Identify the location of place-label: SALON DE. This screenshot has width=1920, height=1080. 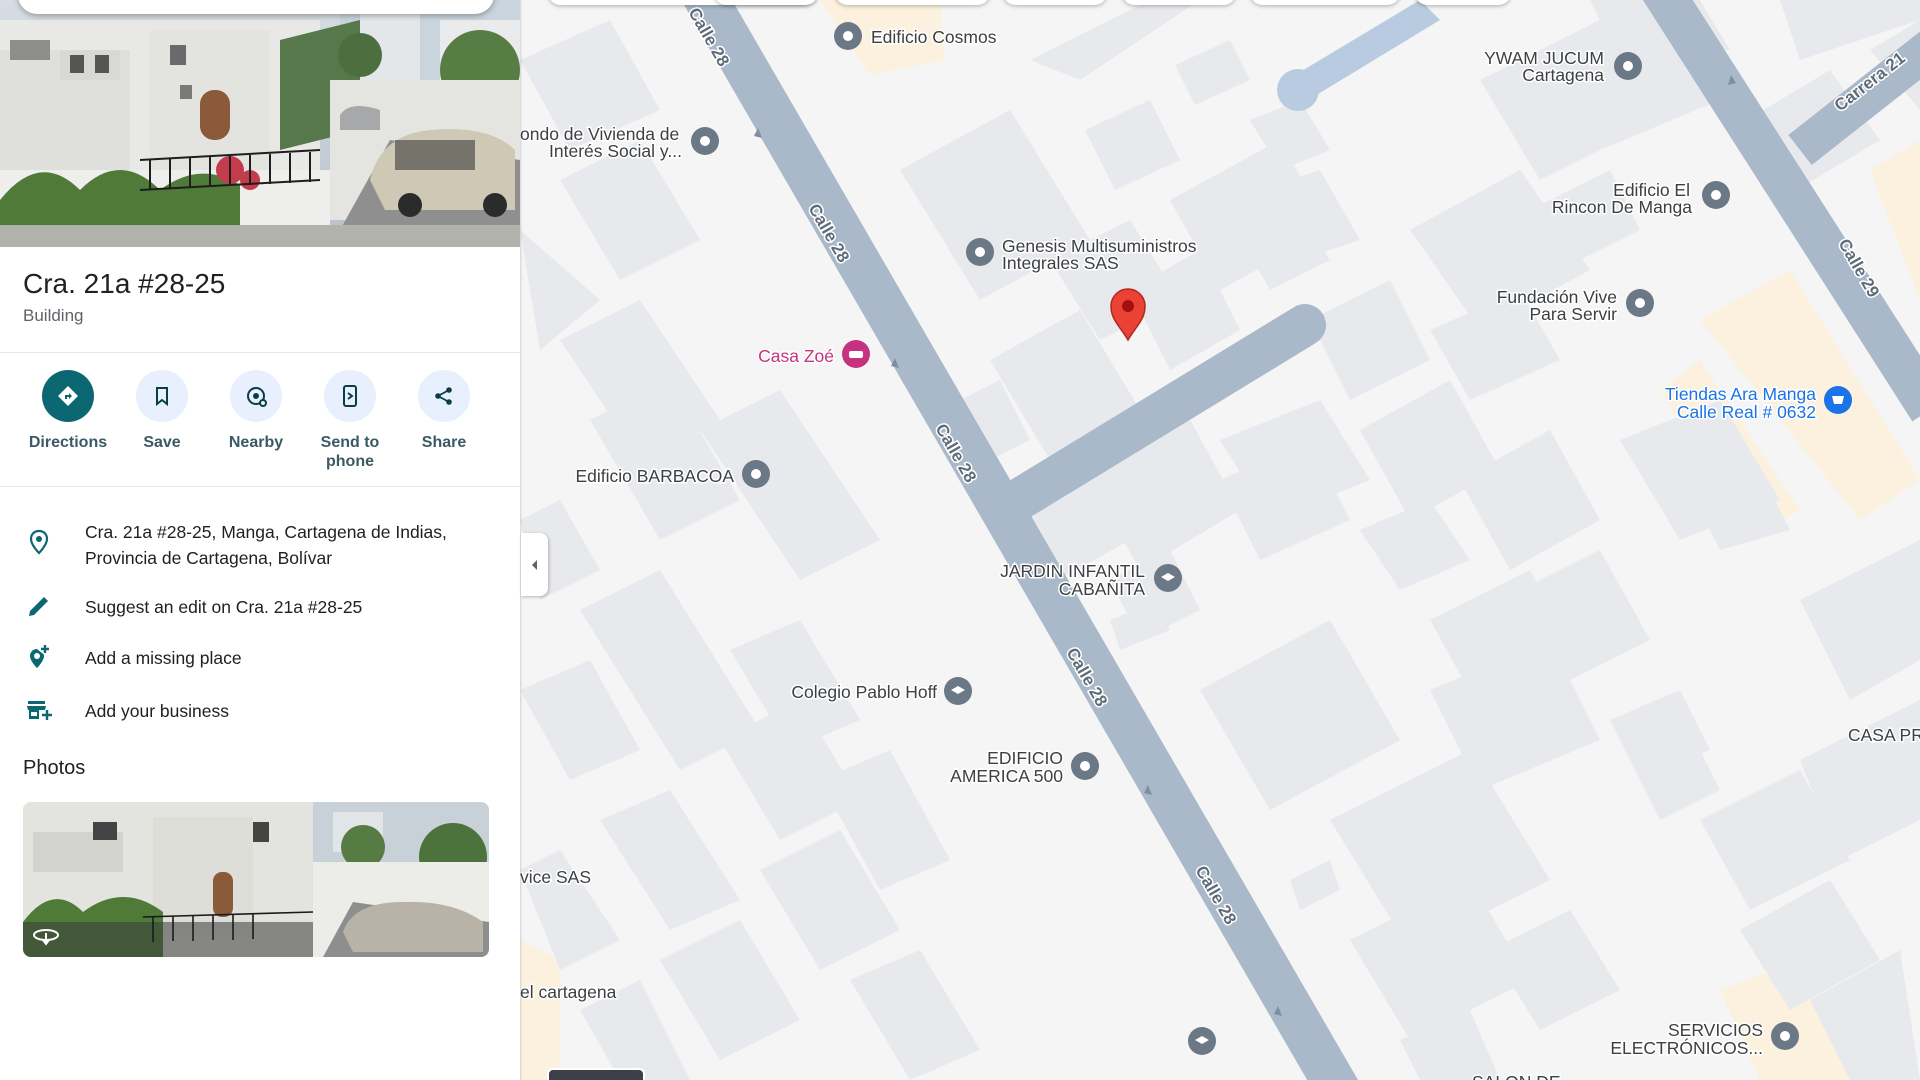
(1517, 1075).